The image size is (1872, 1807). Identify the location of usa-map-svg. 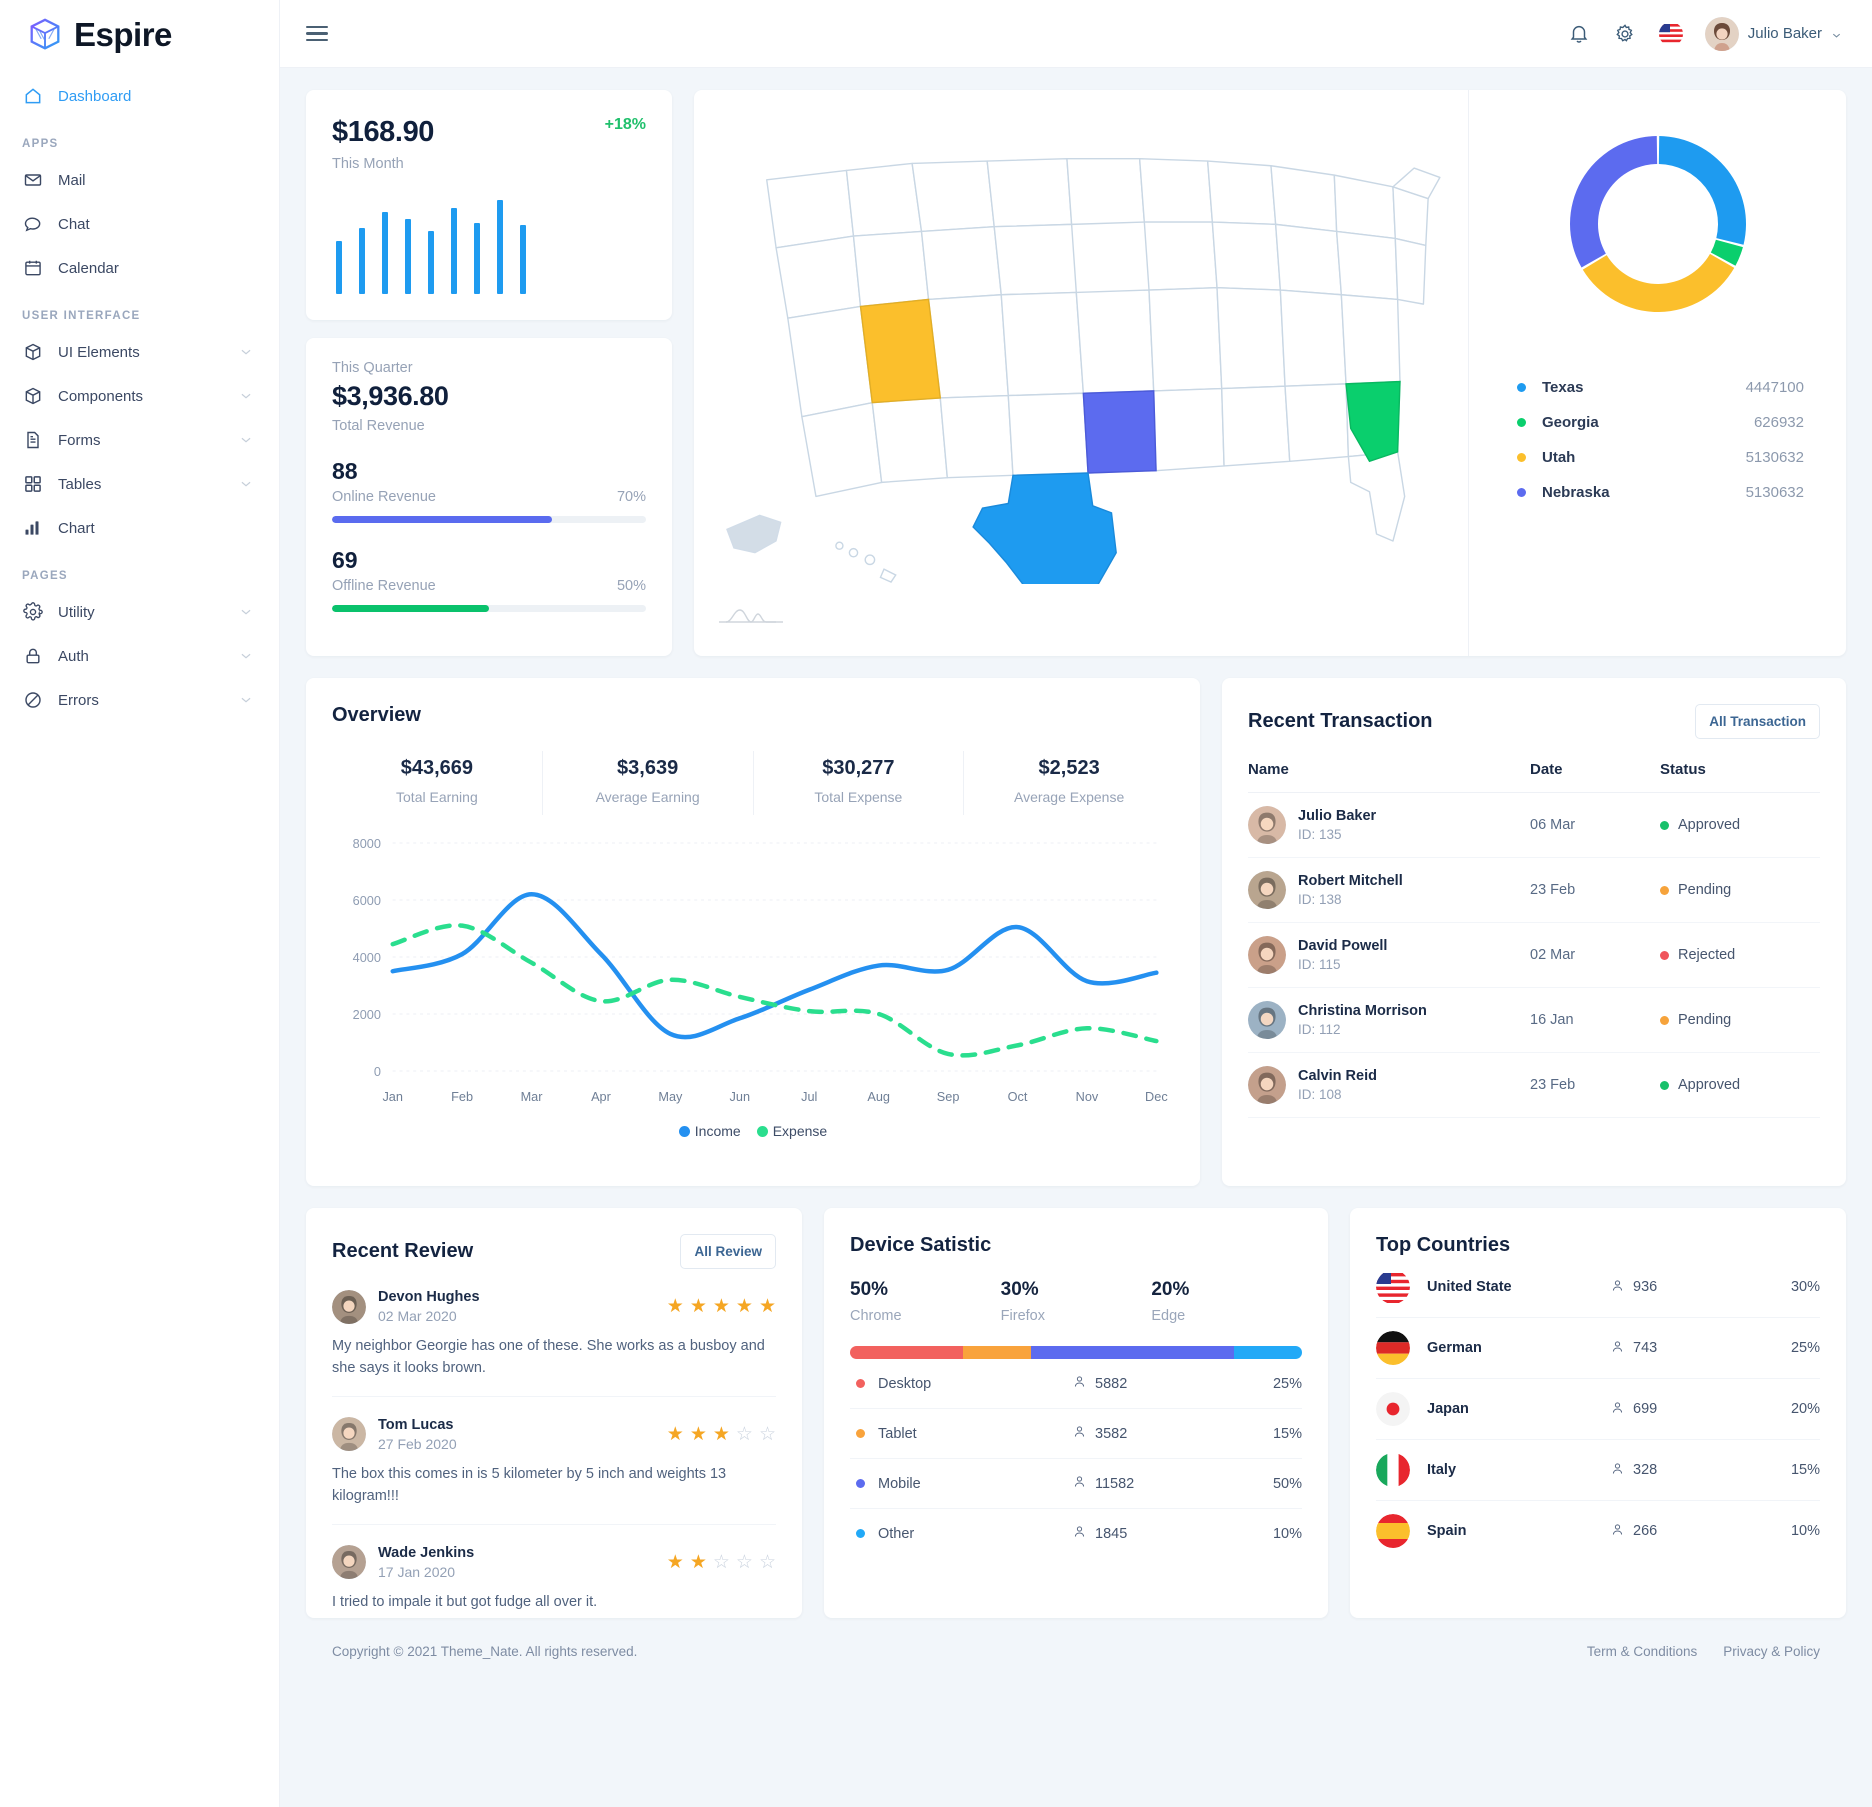
(1081, 344).